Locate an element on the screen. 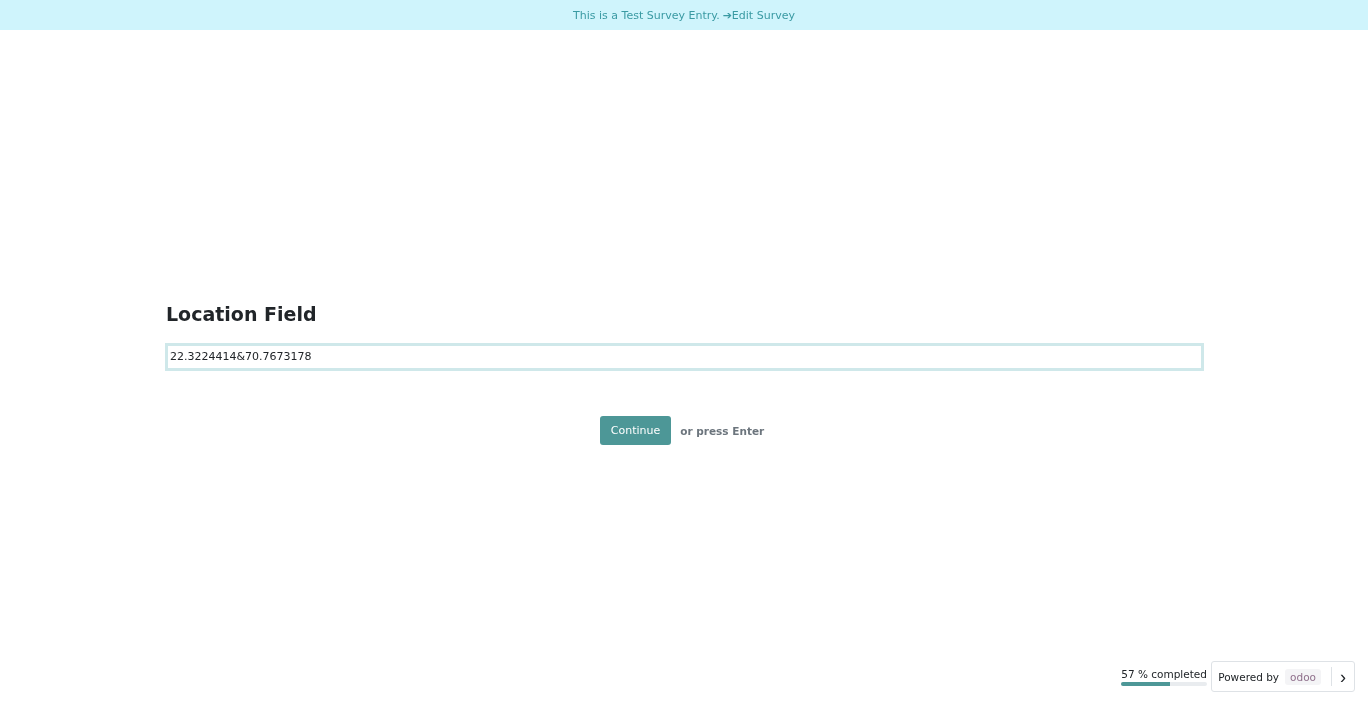 The width and height of the screenshot is (1368, 706). expand-button: › is located at coordinates (1342, 676).